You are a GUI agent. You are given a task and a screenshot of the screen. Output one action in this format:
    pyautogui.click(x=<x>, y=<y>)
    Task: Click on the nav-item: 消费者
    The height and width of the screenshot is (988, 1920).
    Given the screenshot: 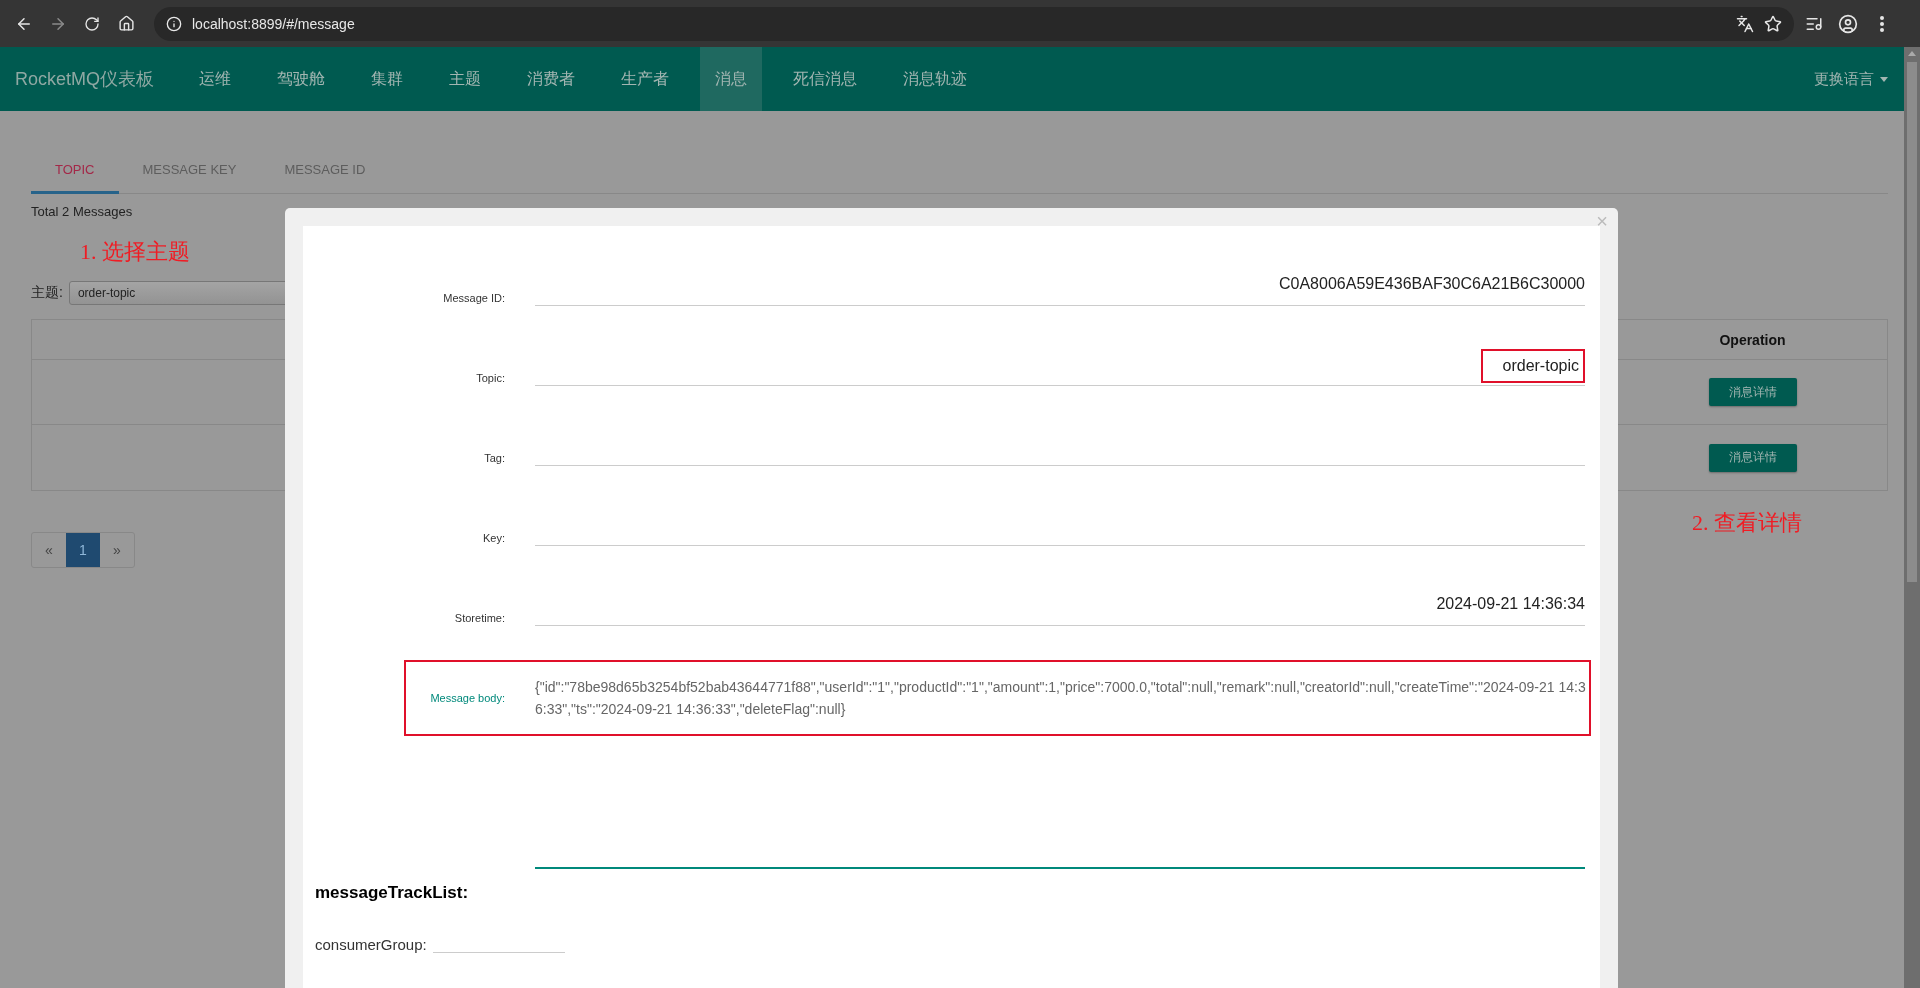 What is the action you would take?
    pyautogui.click(x=551, y=79)
    